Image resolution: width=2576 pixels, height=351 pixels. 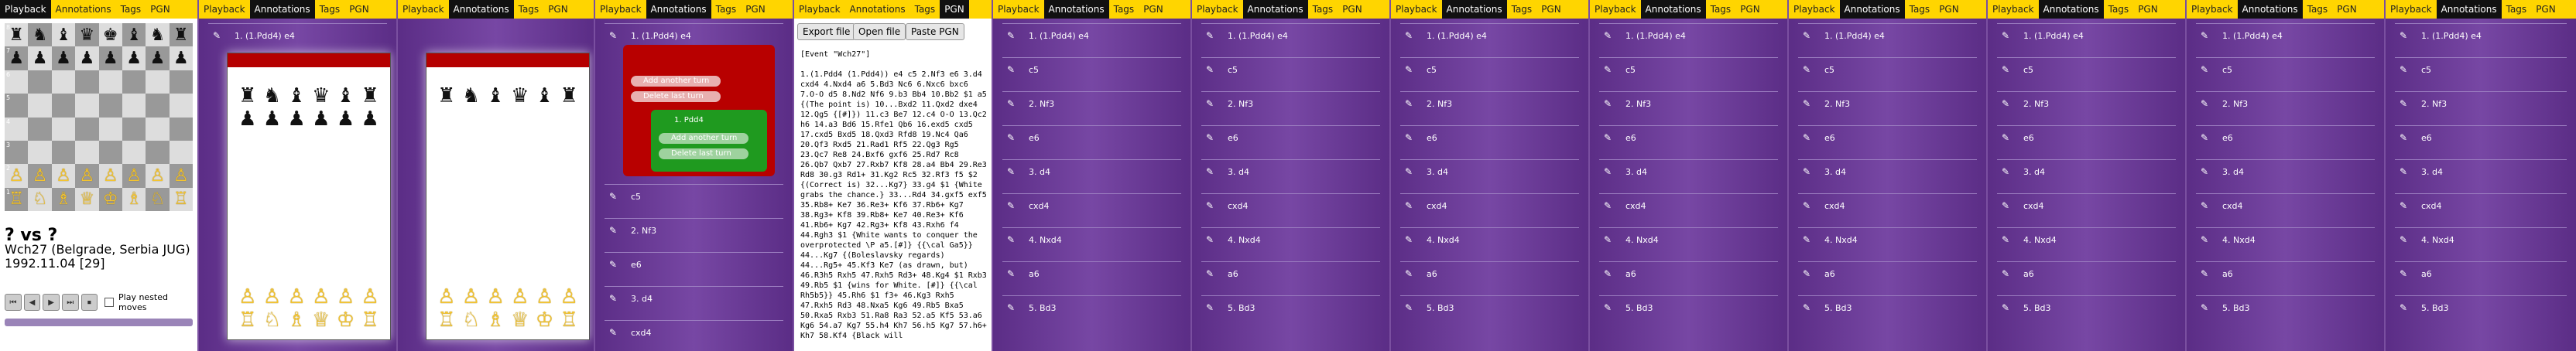 What do you see at coordinates (86, 35) in the screenshot?
I see `chess-piece: ♛` at bounding box center [86, 35].